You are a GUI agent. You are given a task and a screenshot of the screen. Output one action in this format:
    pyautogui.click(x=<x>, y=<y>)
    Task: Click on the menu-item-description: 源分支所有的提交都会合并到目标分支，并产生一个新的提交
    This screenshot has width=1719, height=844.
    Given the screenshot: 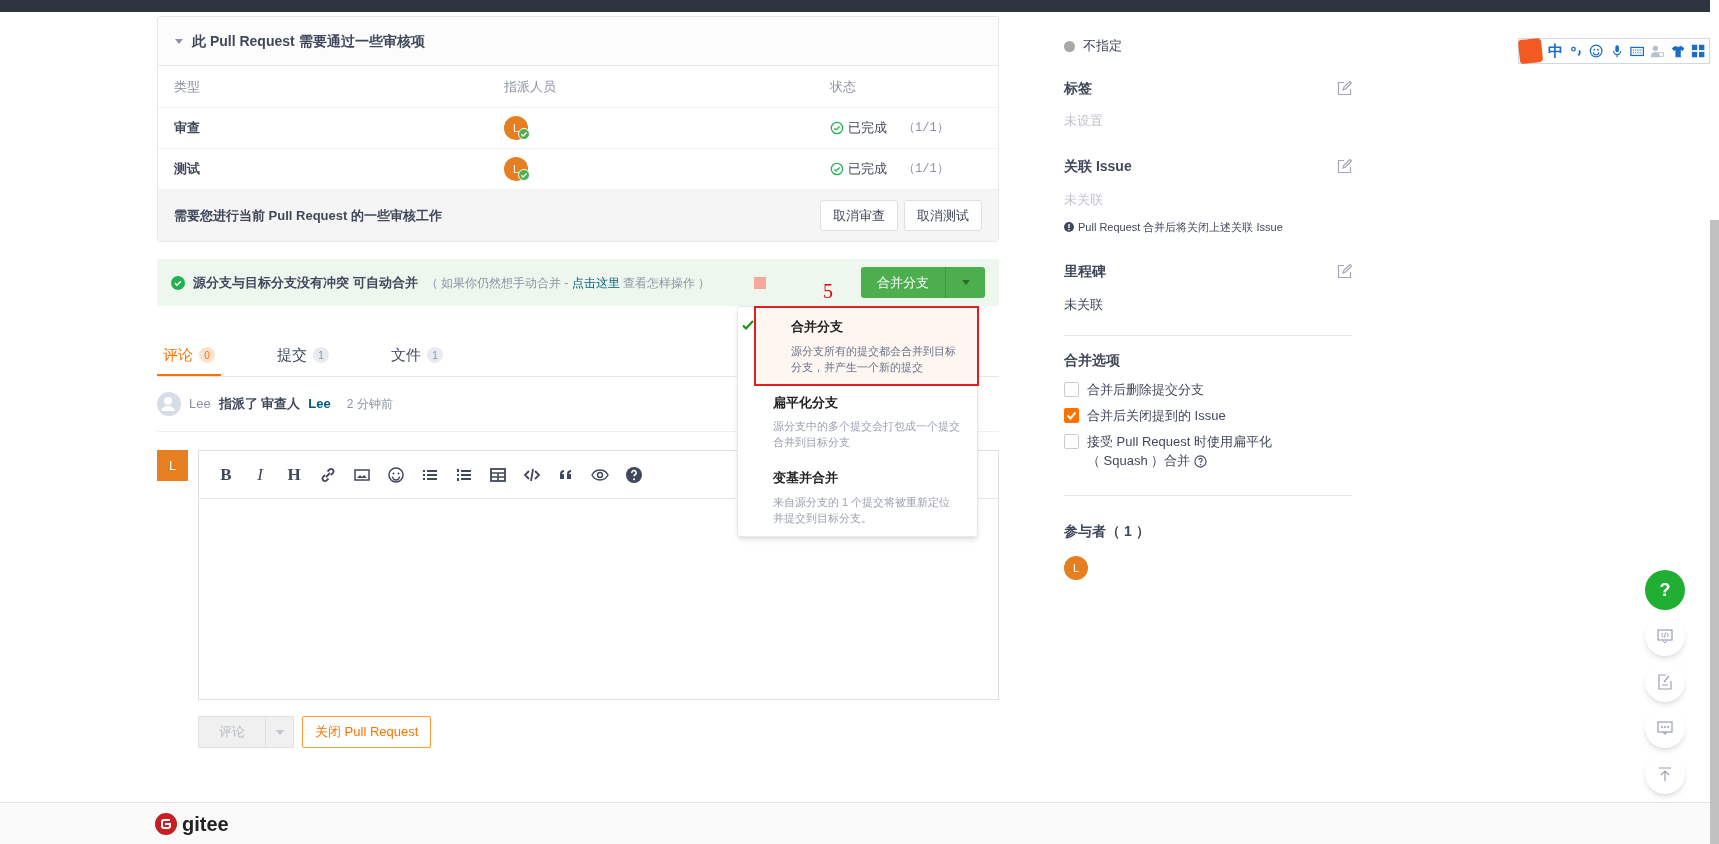 What is the action you would take?
    pyautogui.click(x=874, y=359)
    